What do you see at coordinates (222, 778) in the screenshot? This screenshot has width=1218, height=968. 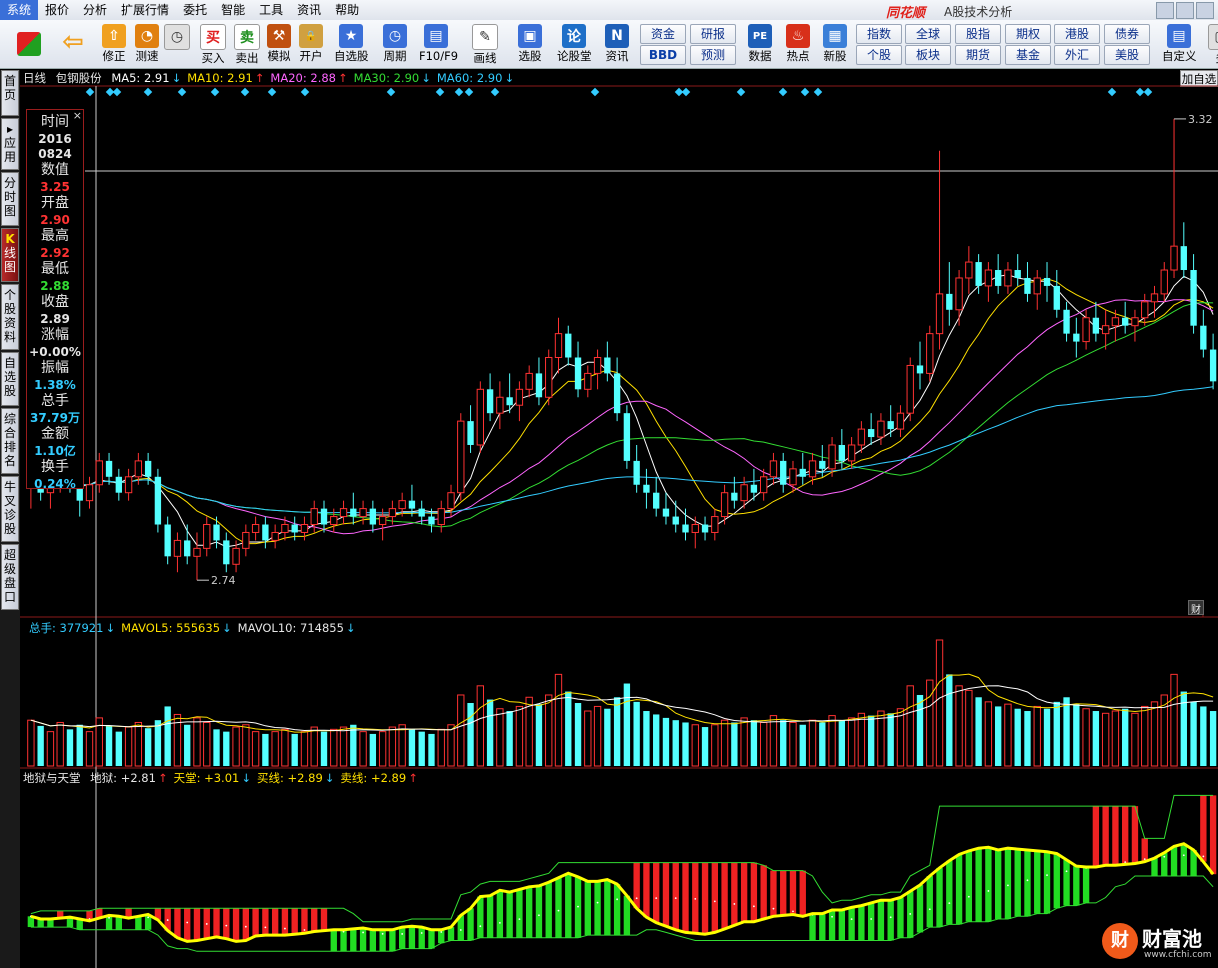 I see `legend-value: +3.01` at bounding box center [222, 778].